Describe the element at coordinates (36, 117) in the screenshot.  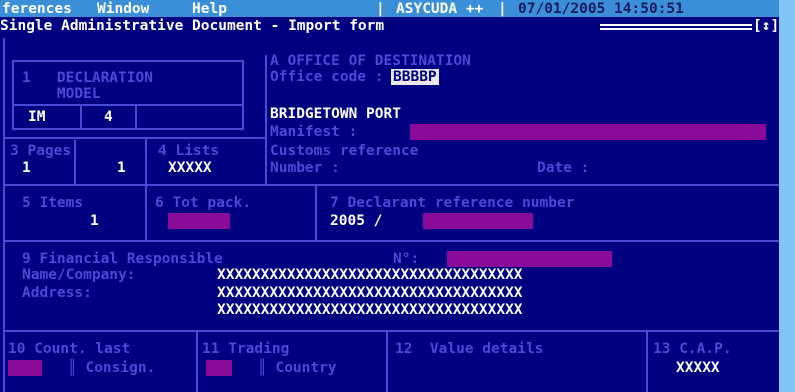
I see `declaration-type: IM` at that location.